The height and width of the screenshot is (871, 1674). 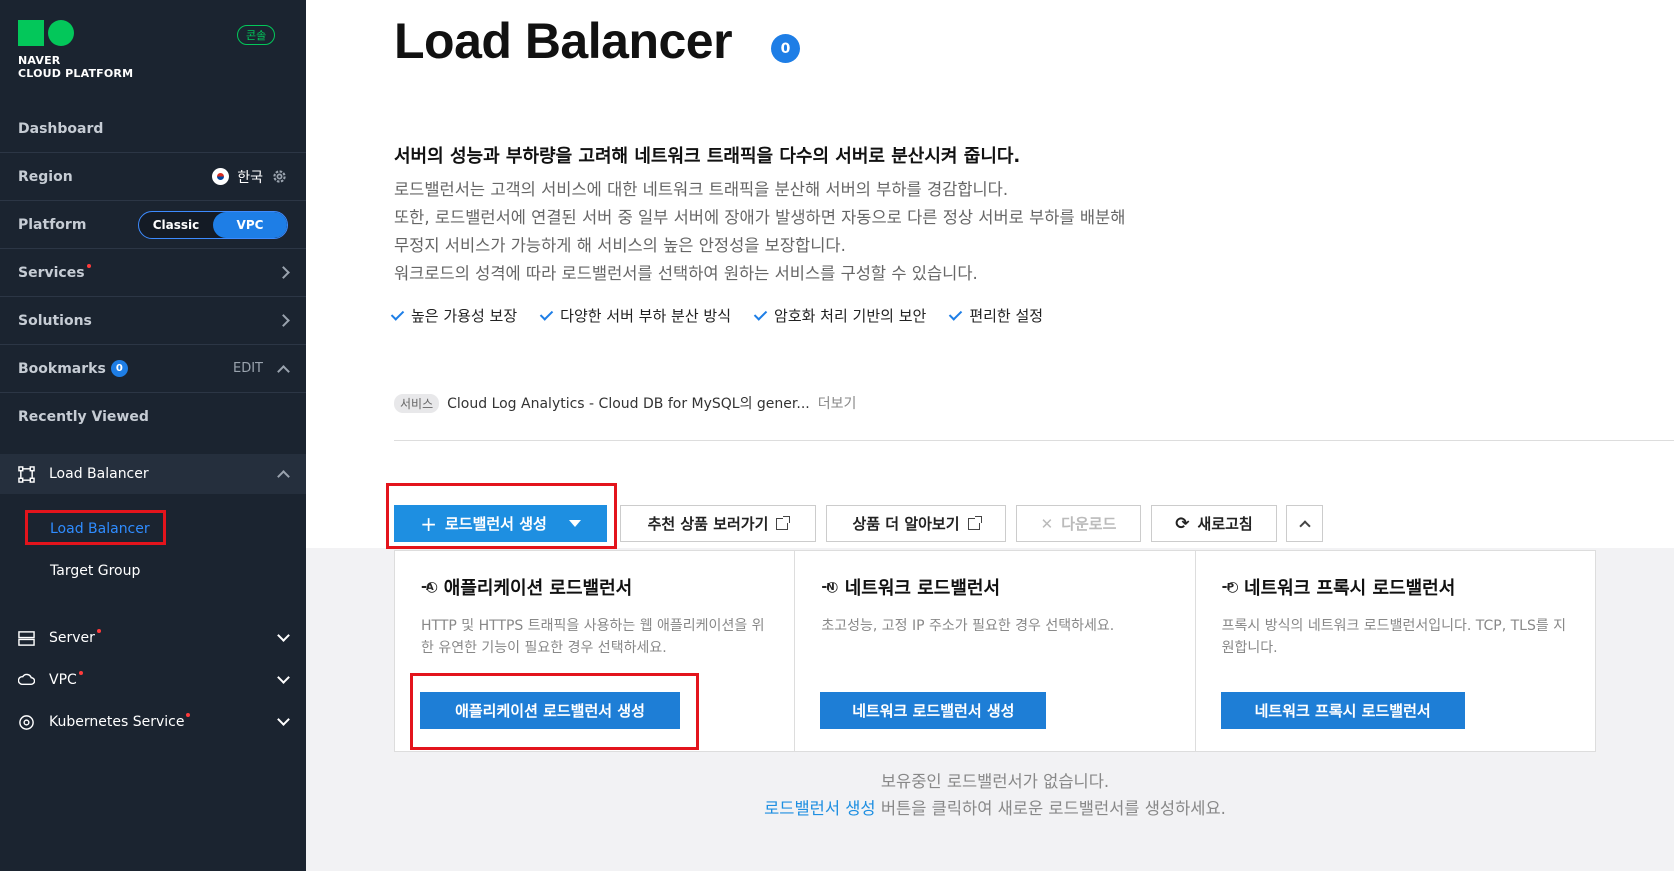 I want to click on gear-icon, so click(x=279, y=176).